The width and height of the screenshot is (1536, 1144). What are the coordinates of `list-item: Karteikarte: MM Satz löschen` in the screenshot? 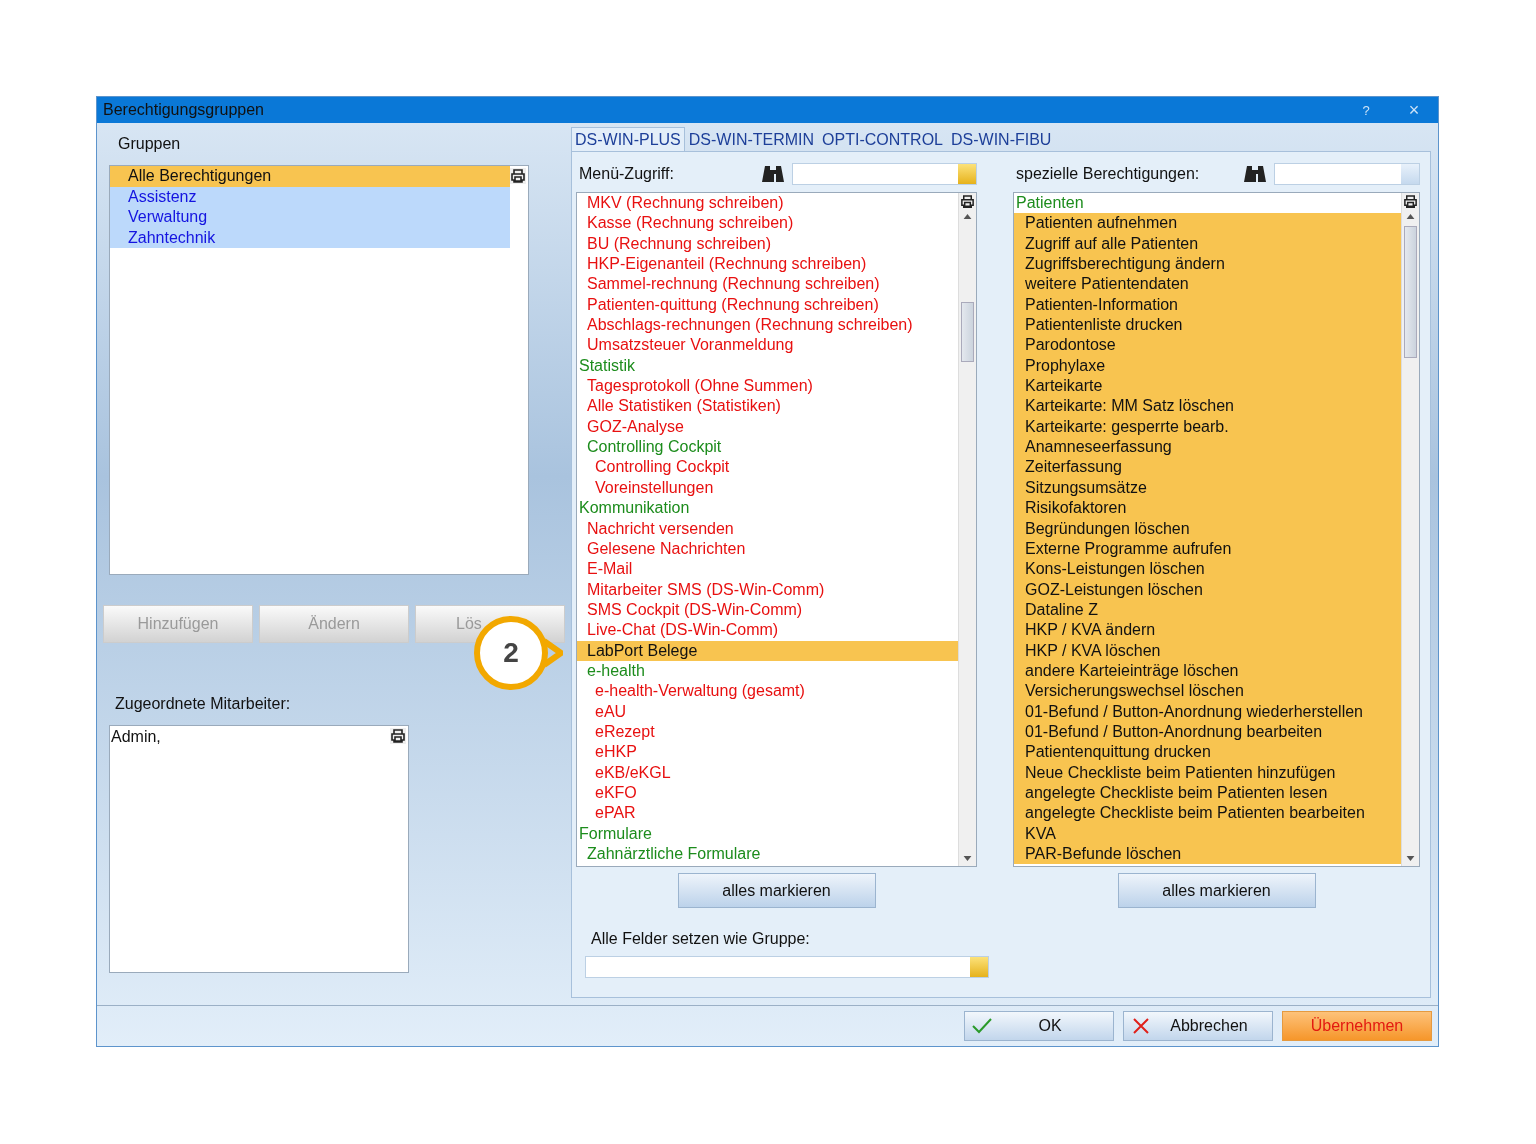 It's located at (1207, 406).